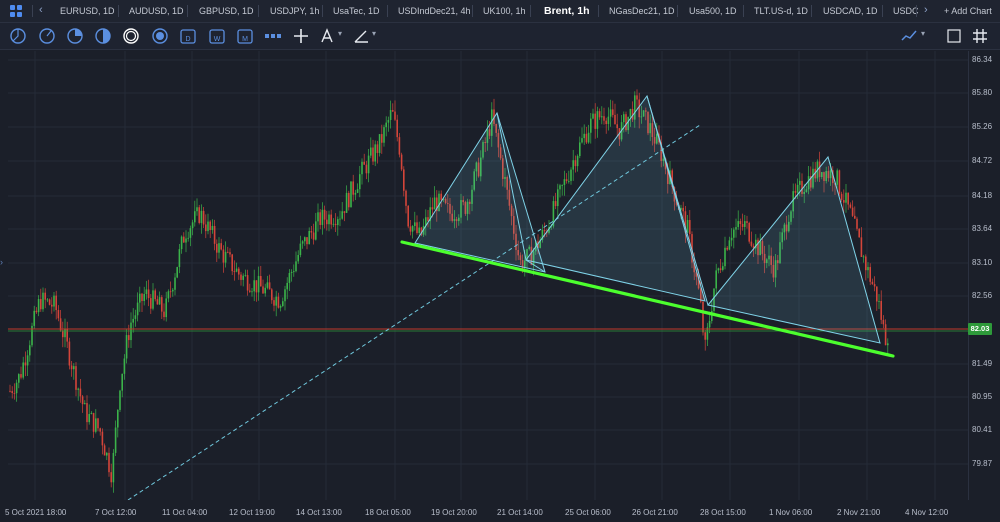 This screenshot has height=522, width=1000. What do you see at coordinates (18, 36) in the screenshot?
I see `circle-half-icon` at bounding box center [18, 36].